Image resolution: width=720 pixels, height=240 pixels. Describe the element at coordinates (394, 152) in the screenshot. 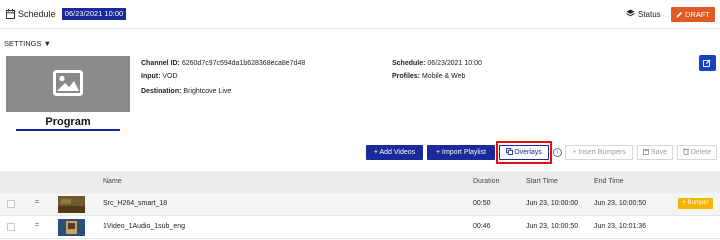

I see `add-videos-button: + Add Videos` at that location.